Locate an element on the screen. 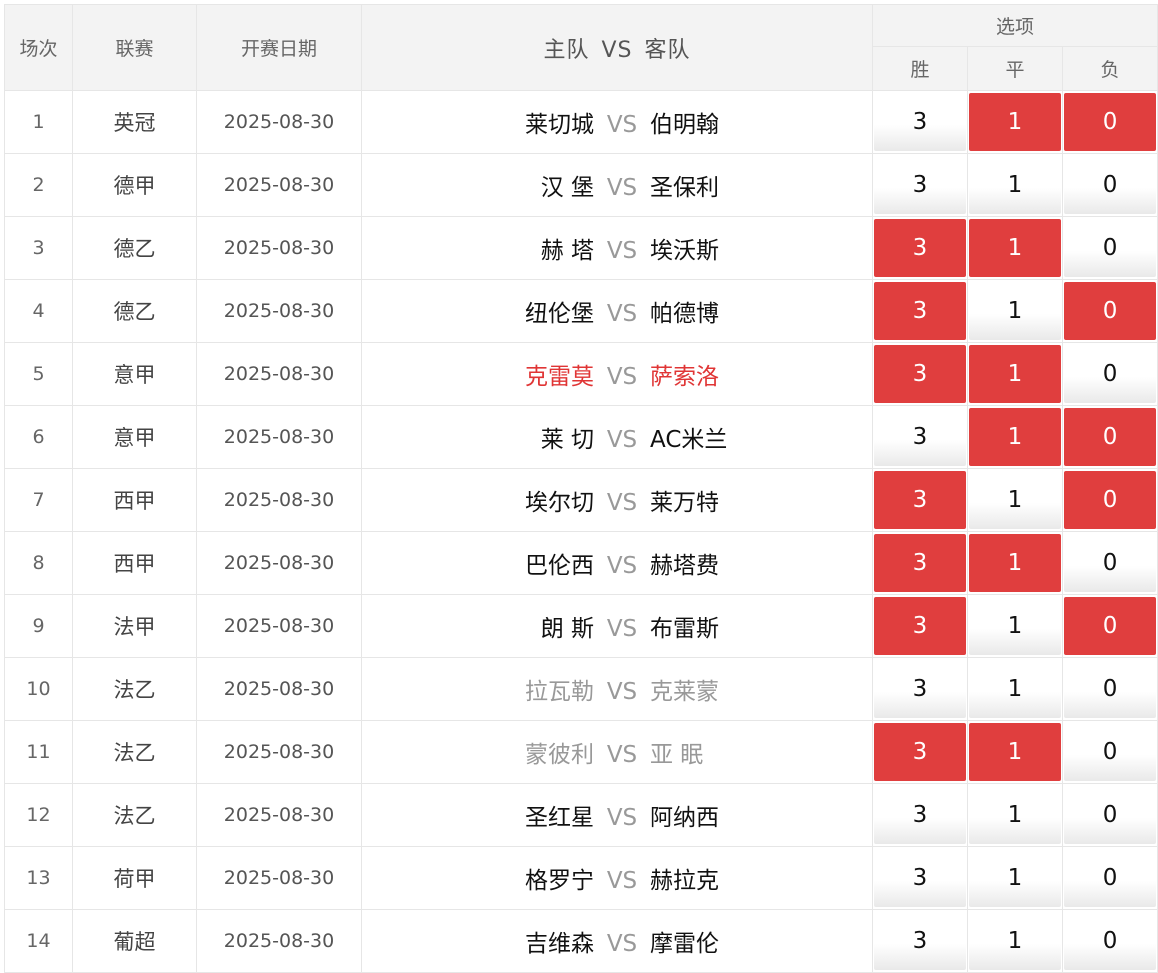  table-row: 10 法乙 2025-08-30 拉瓦勒 VS 克莱蒙 3 1 0 is located at coordinates (581, 689).